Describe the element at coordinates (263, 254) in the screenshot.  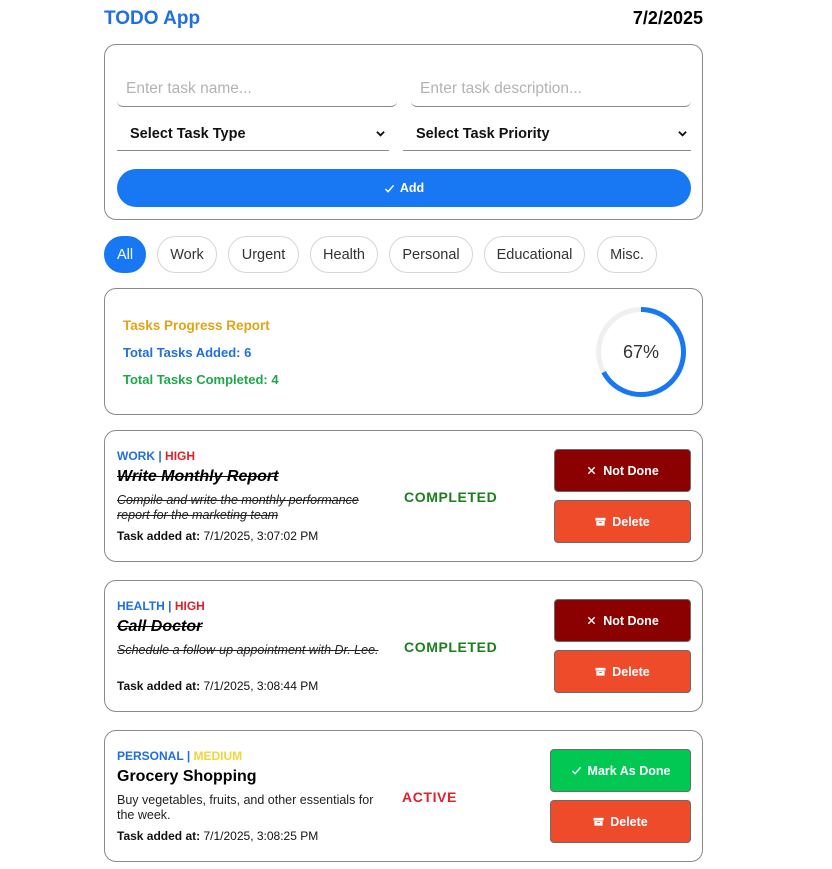
I see `filter-urgent: Urgent` at that location.